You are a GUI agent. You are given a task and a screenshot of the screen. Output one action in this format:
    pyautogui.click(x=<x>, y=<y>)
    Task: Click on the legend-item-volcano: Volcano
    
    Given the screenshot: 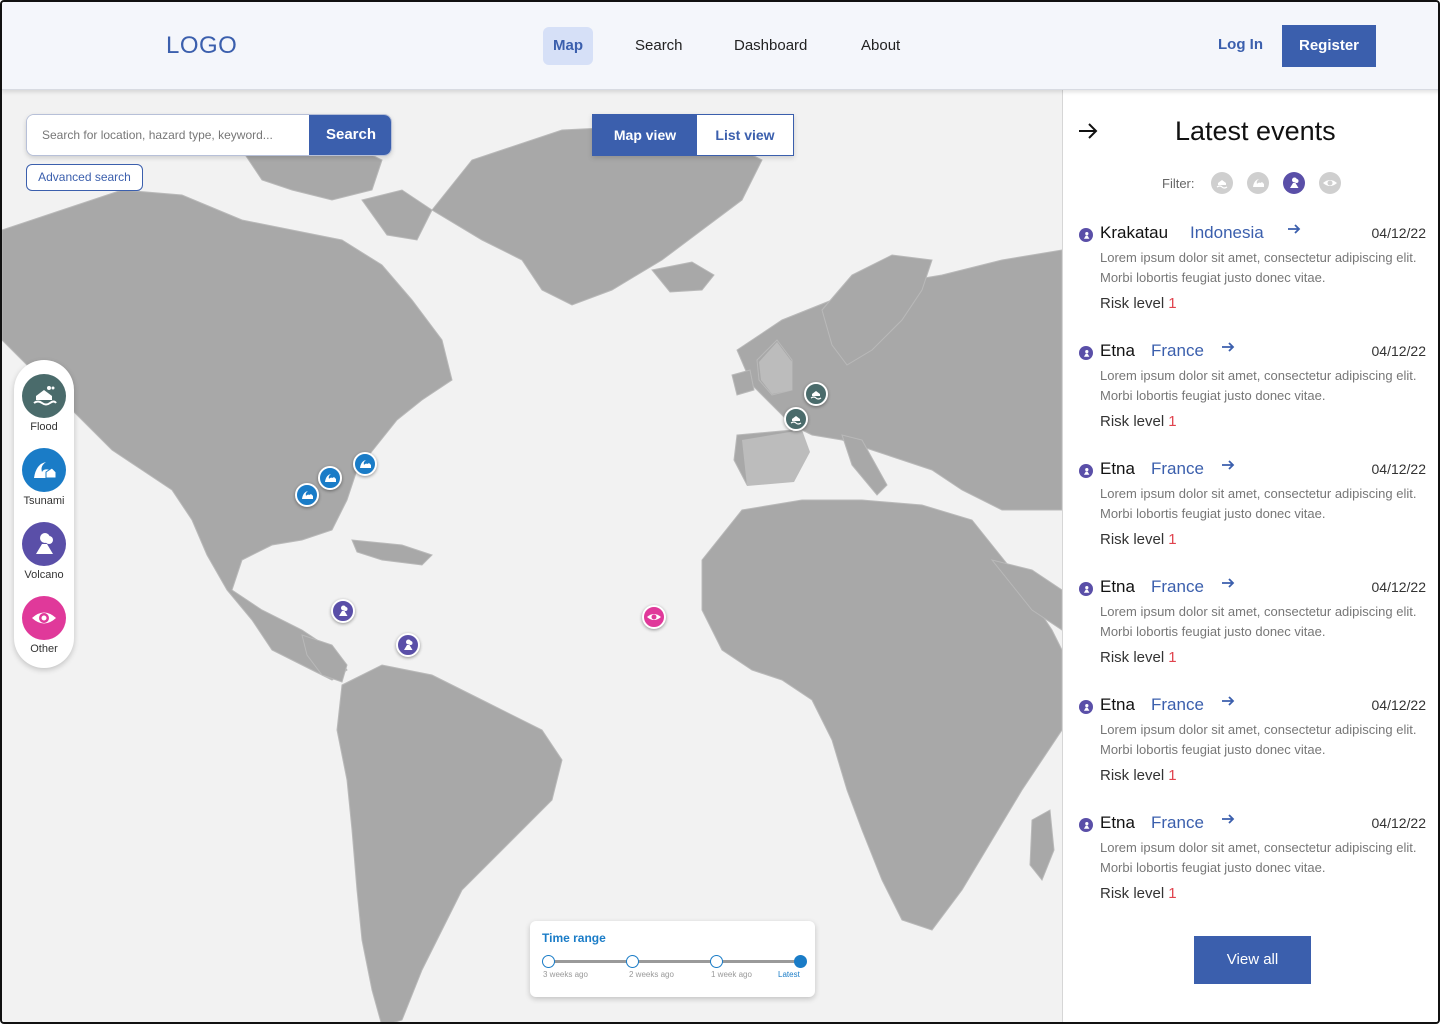 What is the action you would take?
    pyautogui.click(x=44, y=551)
    